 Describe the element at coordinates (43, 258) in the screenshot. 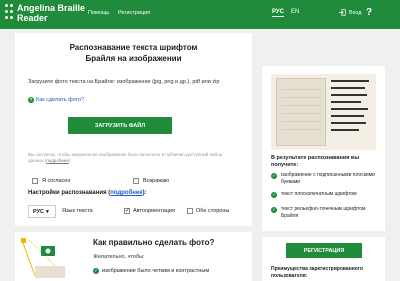

I see `photo-illustration-icon` at that location.